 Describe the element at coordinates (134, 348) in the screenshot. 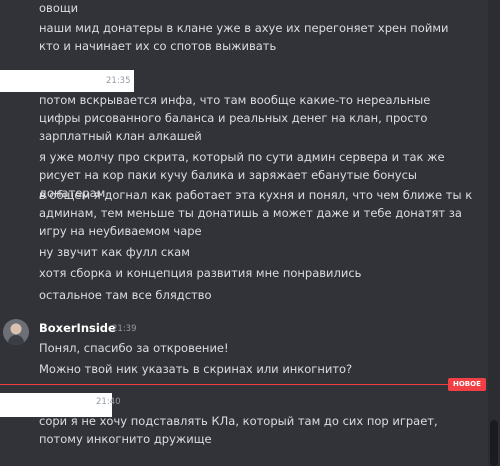

I see `message-text: Понял, спасибо за откровение!` at that location.